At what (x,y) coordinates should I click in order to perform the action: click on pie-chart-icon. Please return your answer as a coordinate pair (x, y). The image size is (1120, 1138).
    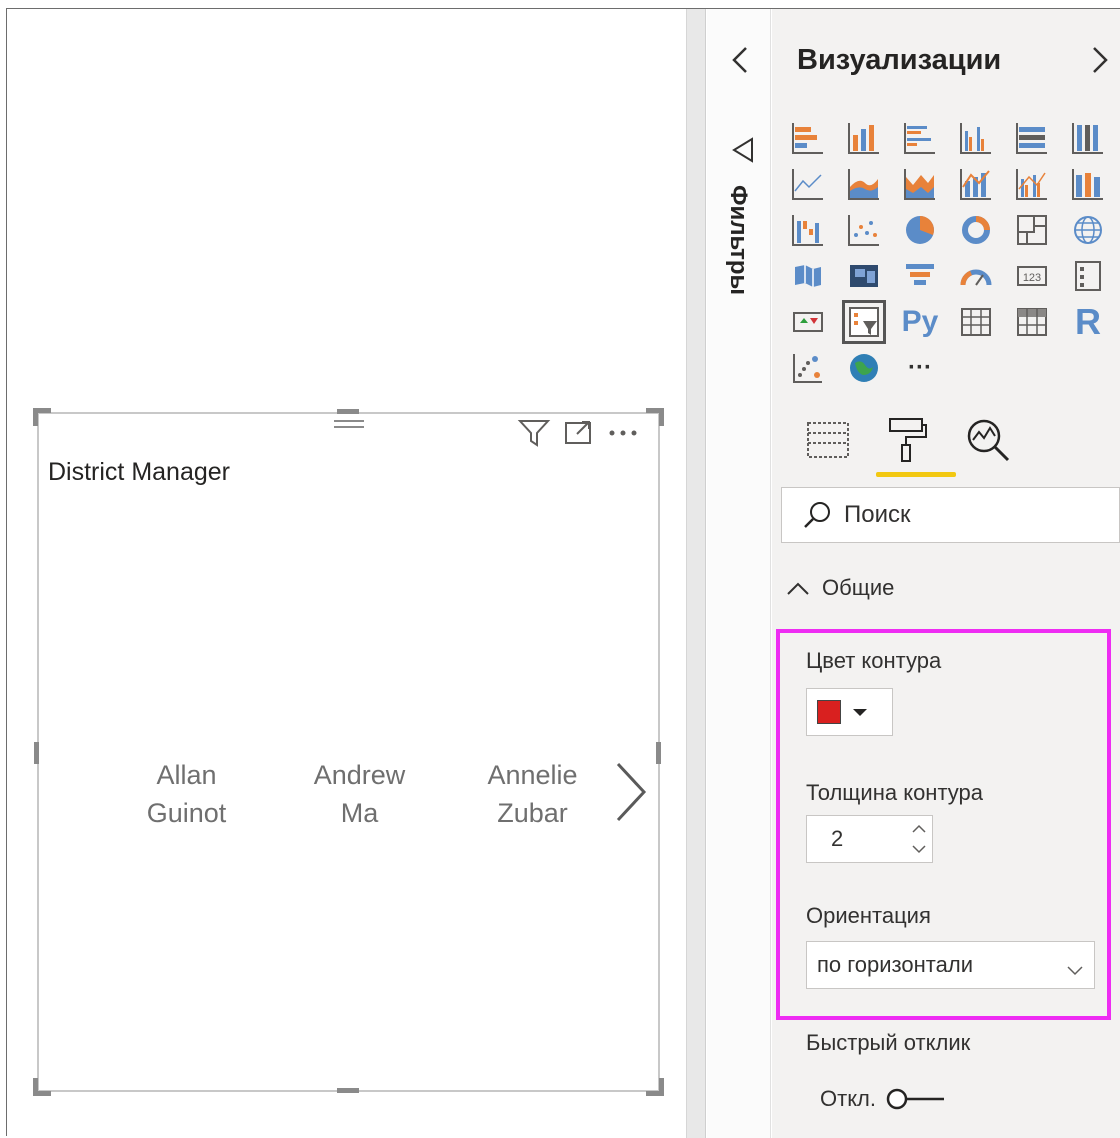
    Looking at the image, I should click on (920, 230).